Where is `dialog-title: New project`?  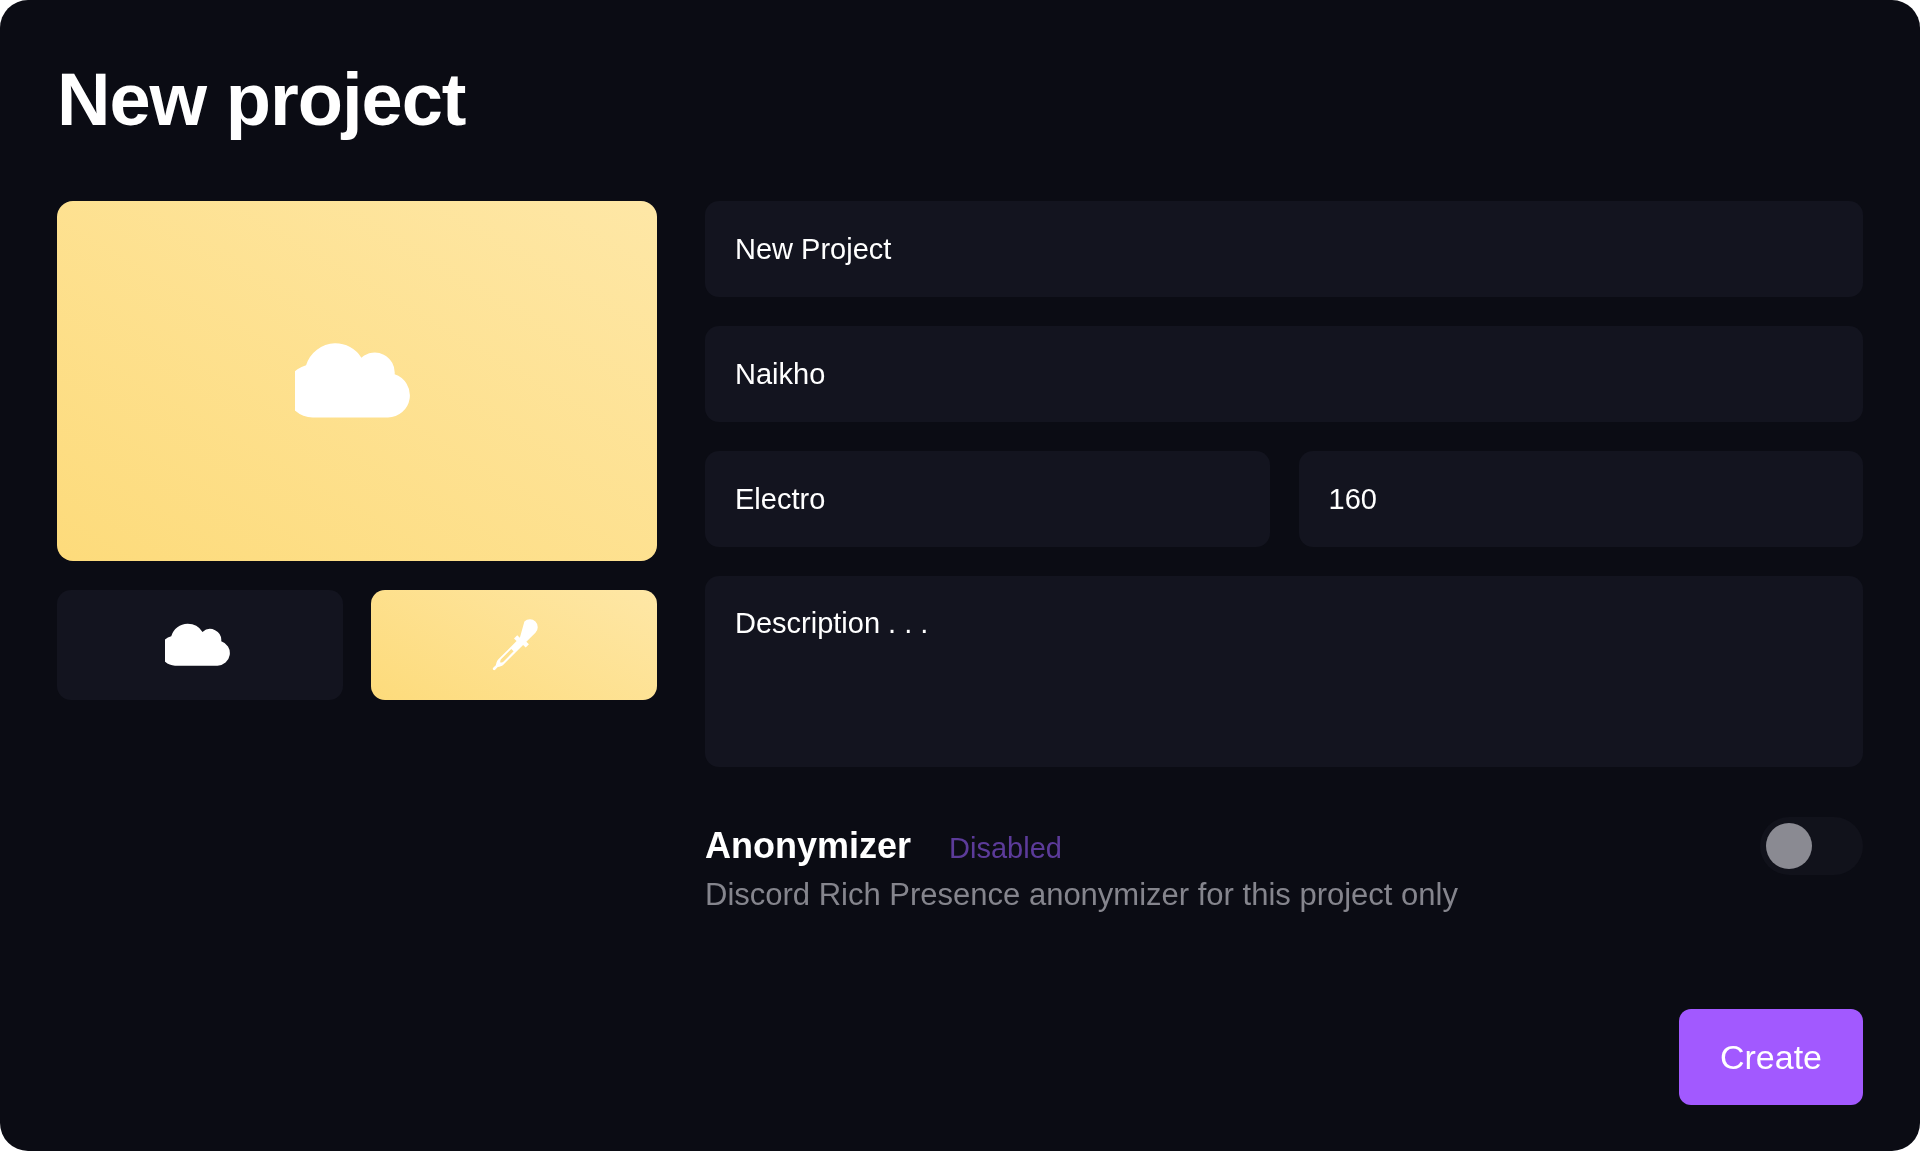
dialog-title: New project is located at coordinates (261, 100).